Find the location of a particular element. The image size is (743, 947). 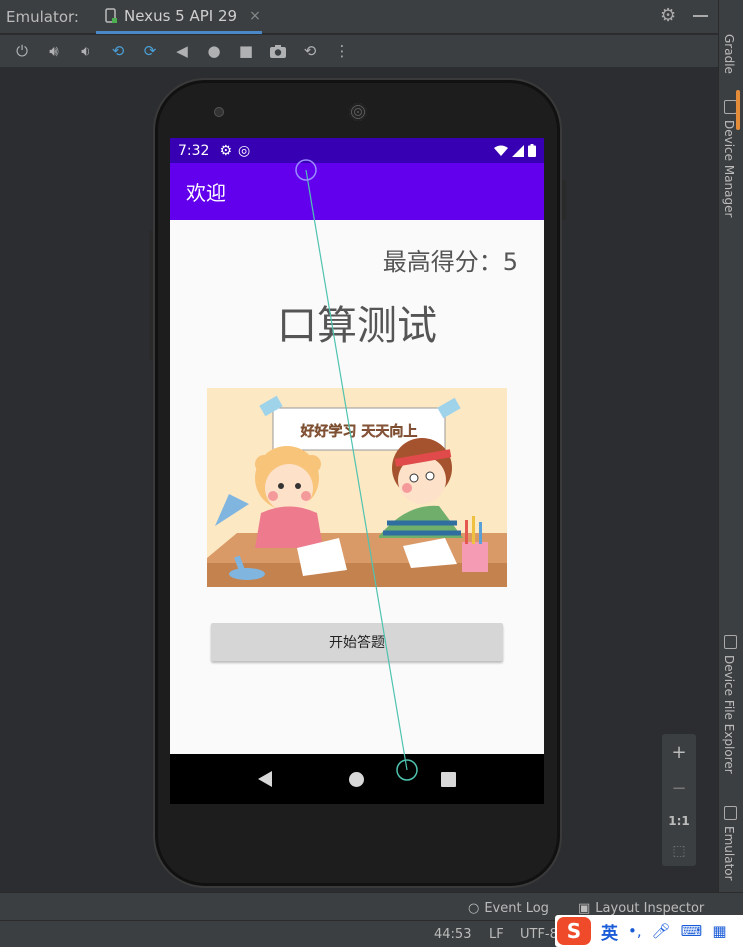

close-icon: × is located at coordinates (255, 16).